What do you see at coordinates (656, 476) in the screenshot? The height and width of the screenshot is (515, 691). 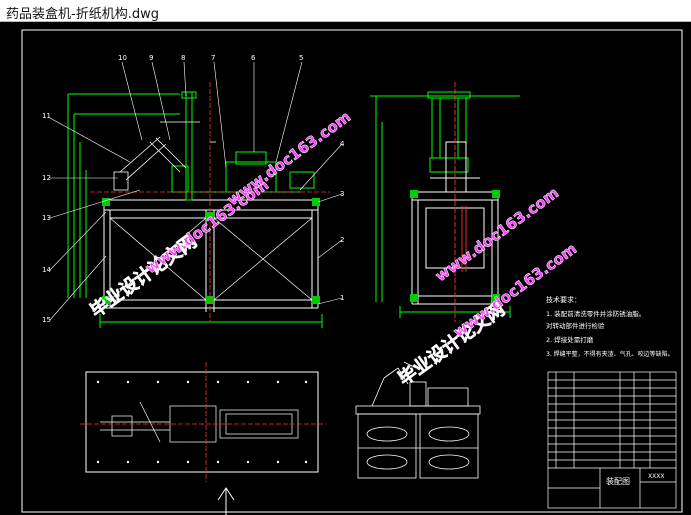 I see `title-block-code: XXXX` at bounding box center [656, 476].